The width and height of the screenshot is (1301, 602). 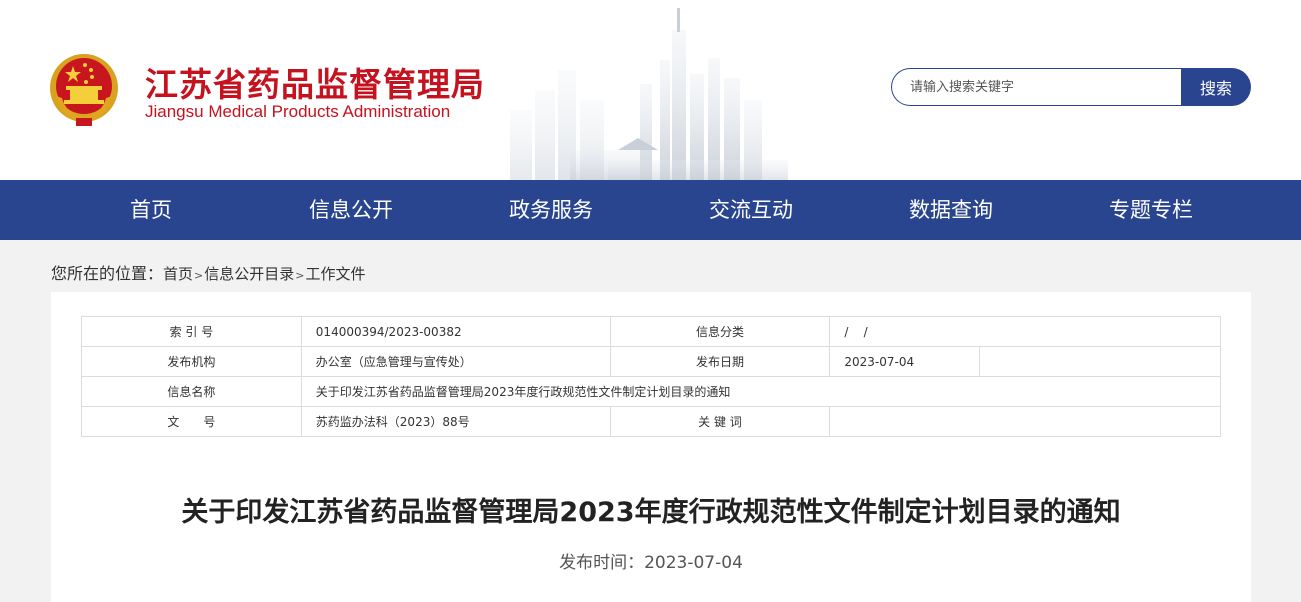 What do you see at coordinates (191, 361) in the screenshot?
I see `publisher-label: 发布机构` at bounding box center [191, 361].